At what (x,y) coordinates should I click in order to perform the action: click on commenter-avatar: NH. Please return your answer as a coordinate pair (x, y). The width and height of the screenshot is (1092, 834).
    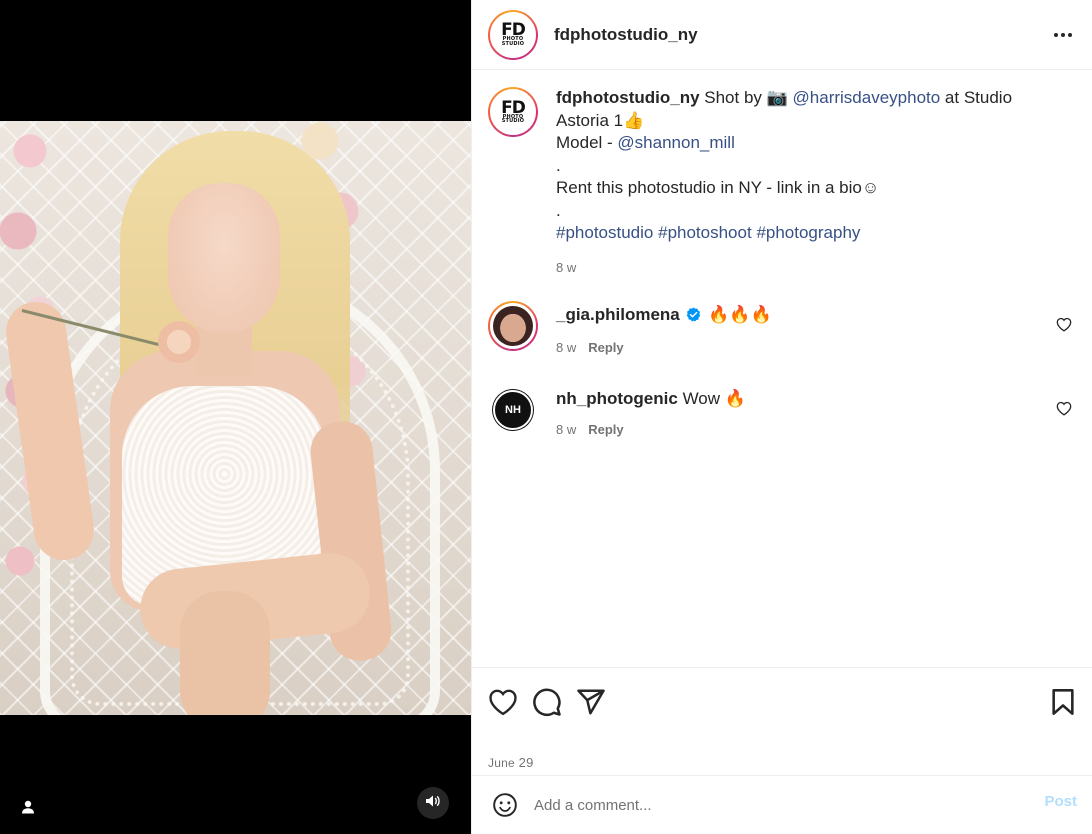
    Looking at the image, I should click on (513, 410).